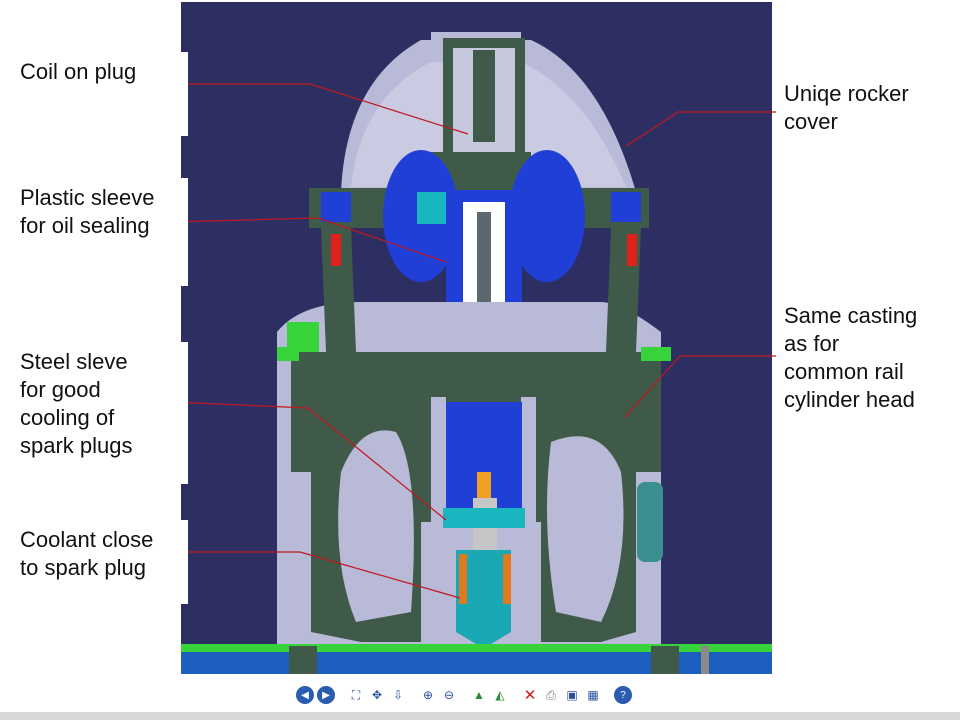 The image size is (960, 720). Describe the element at coordinates (572, 695) in the screenshot. I see `save-icon: ▣` at that location.